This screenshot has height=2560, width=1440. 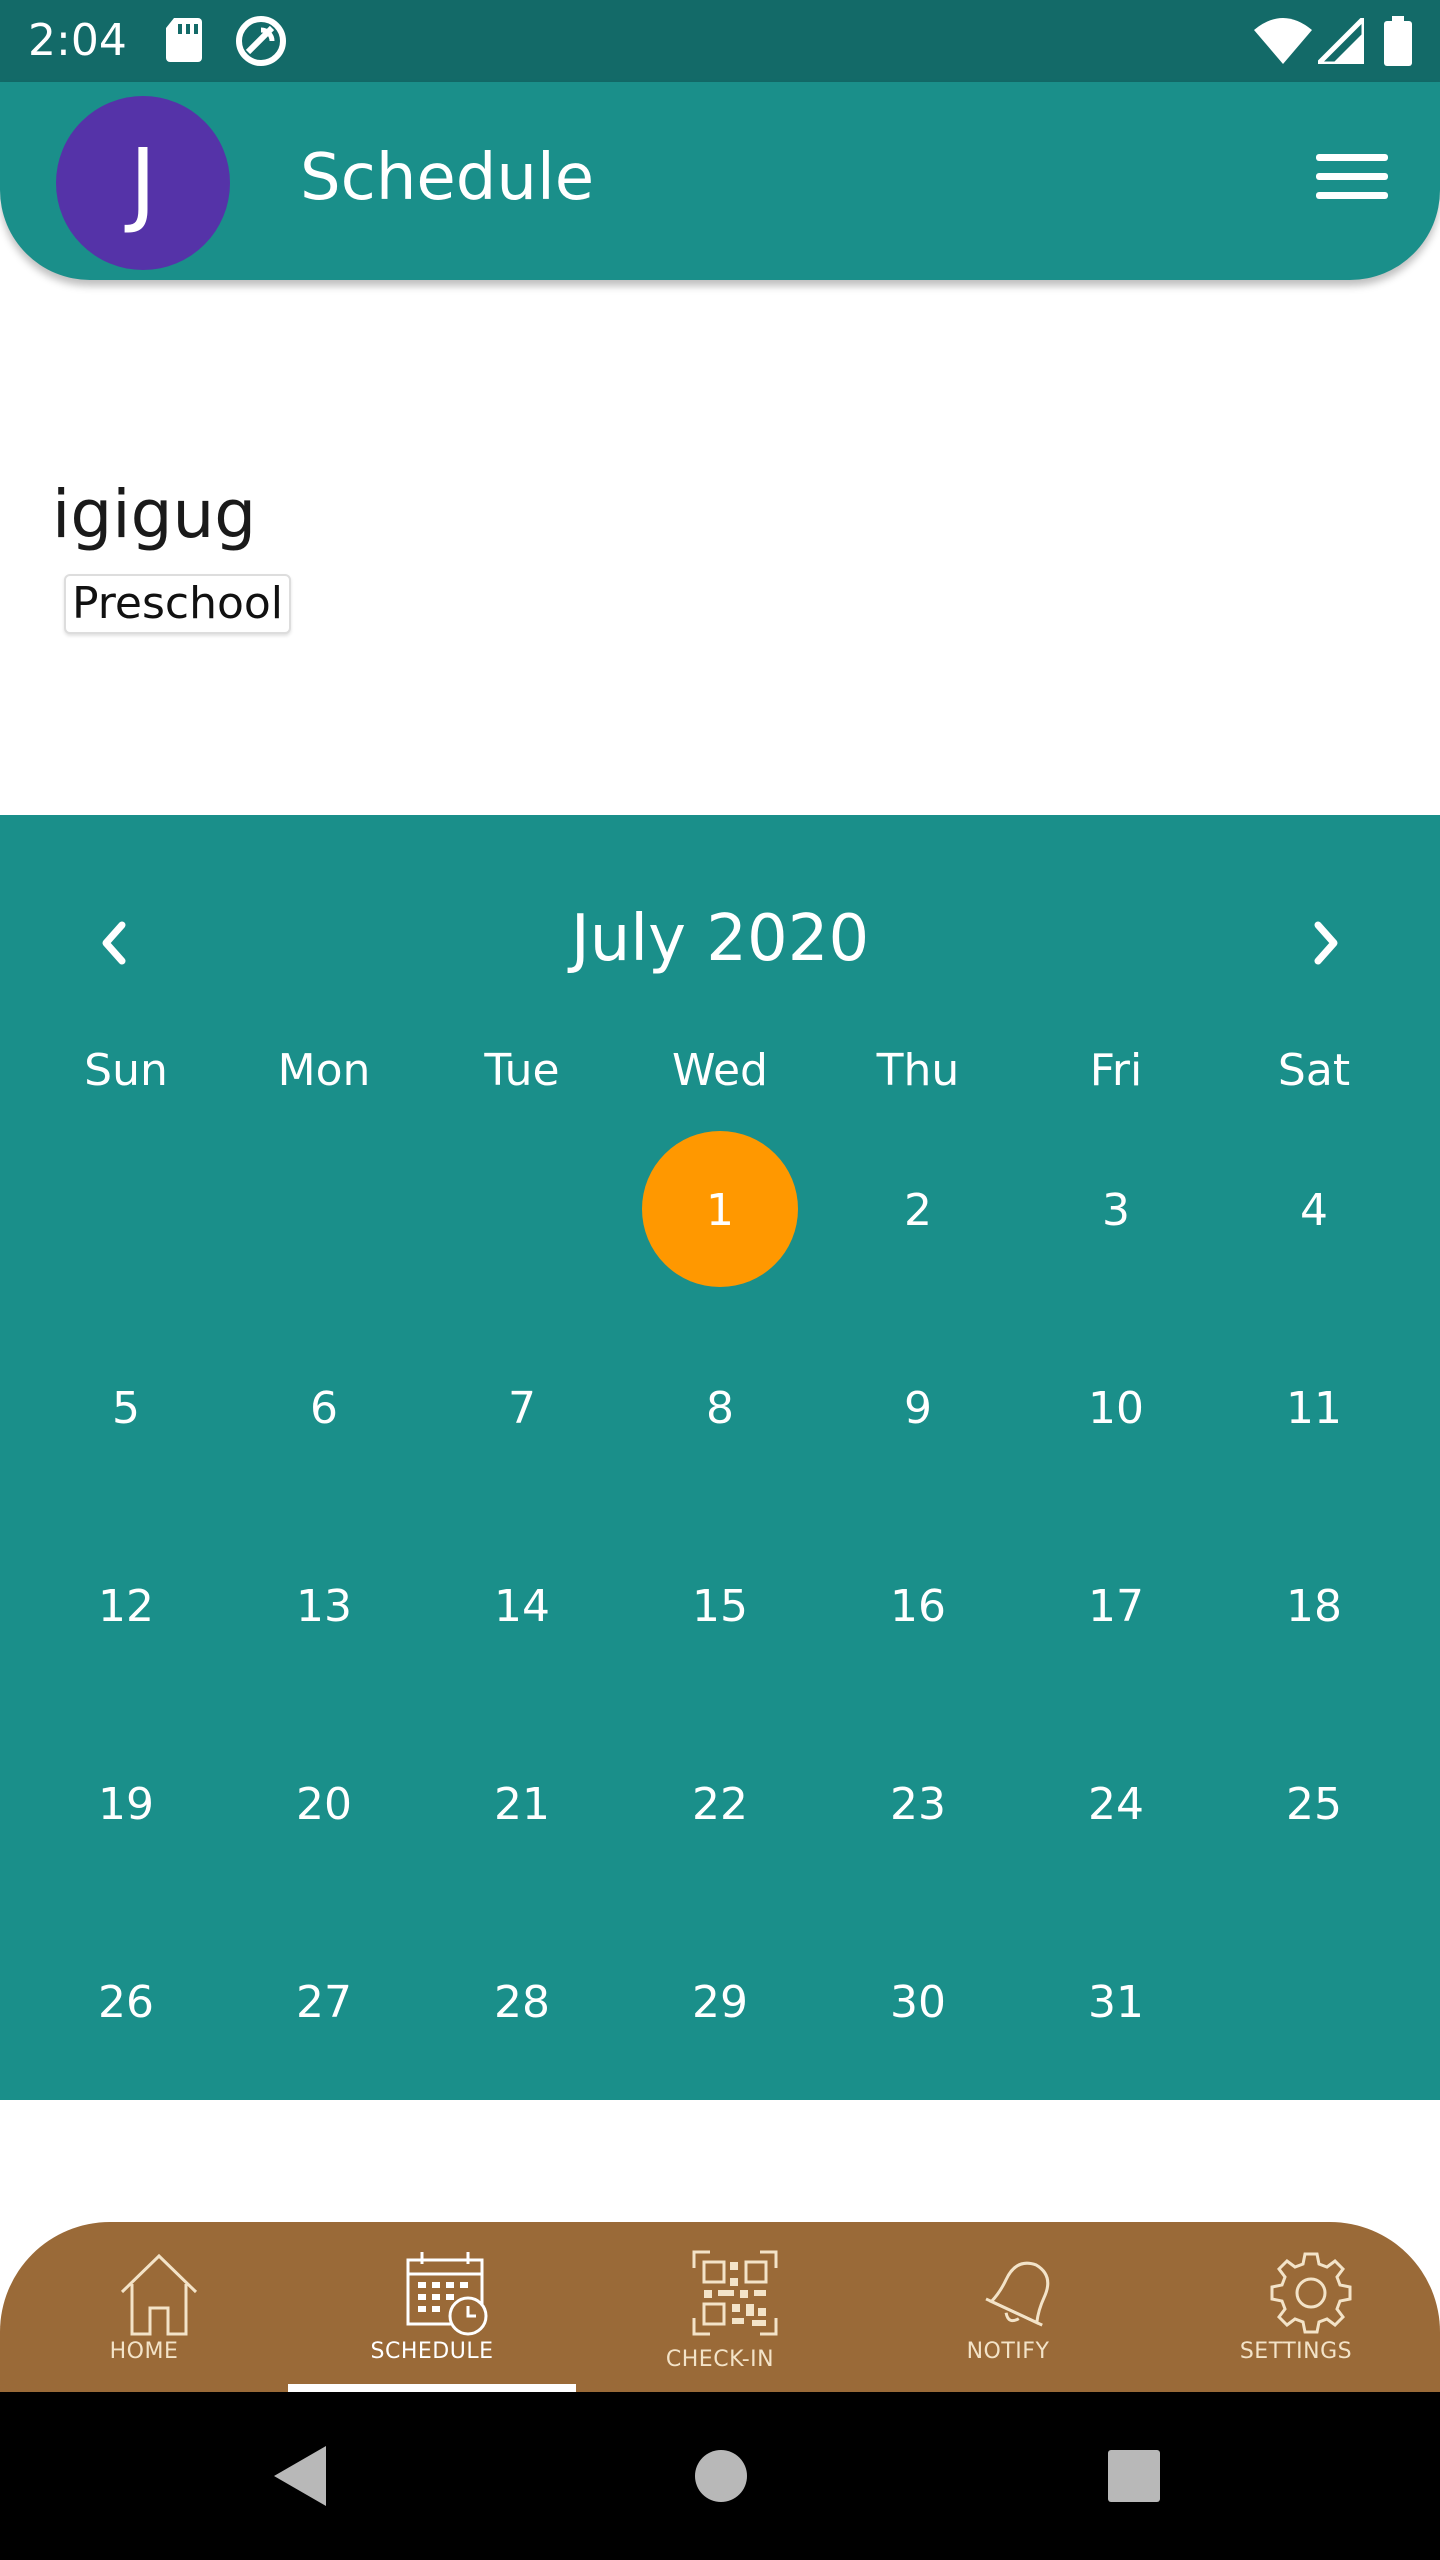 What do you see at coordinates (720, 1210) in the screenshot?
I see `calendar-day-selected: 1` at bounding box center [720, 1210].